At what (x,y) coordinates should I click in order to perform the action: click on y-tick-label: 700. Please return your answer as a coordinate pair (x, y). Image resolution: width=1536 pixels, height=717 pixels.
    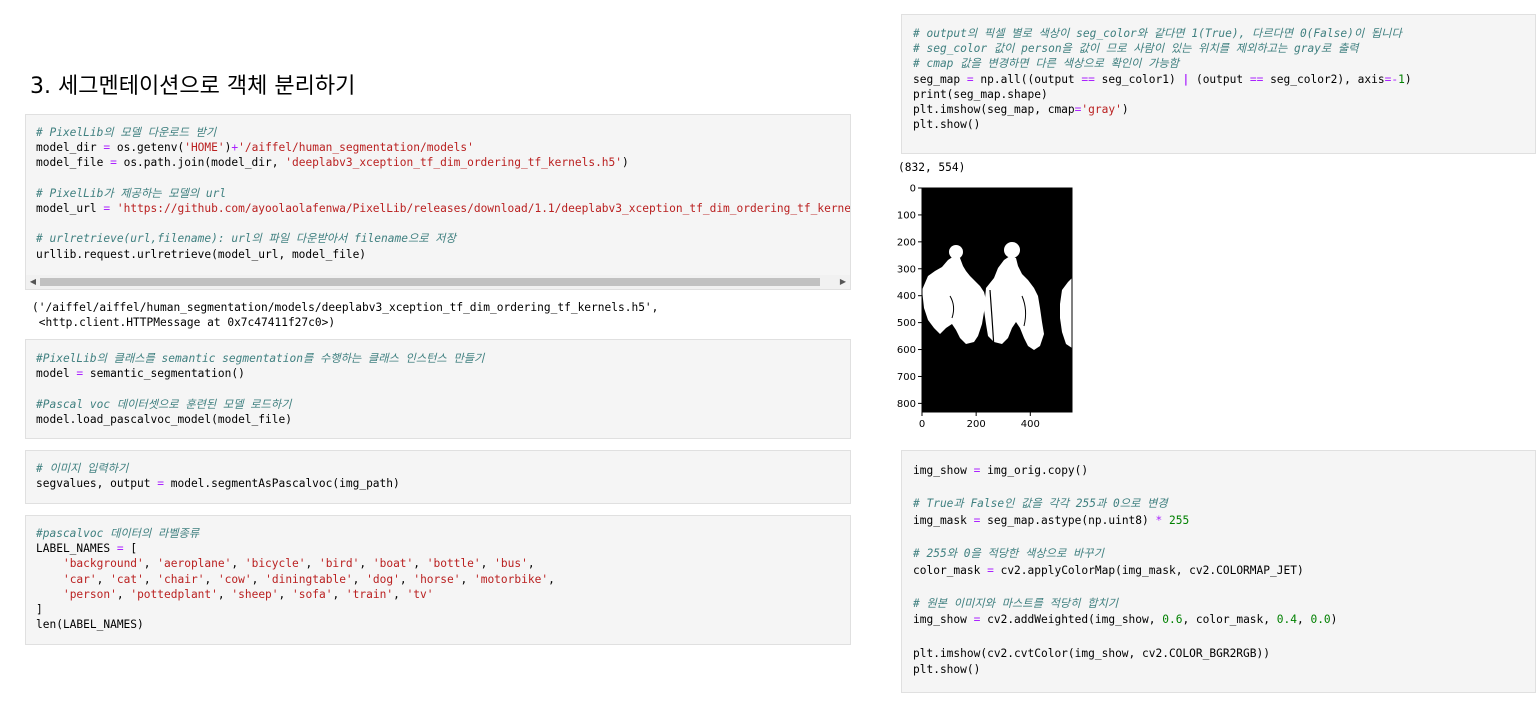
    Looking at the image, I should click on (906, 377).